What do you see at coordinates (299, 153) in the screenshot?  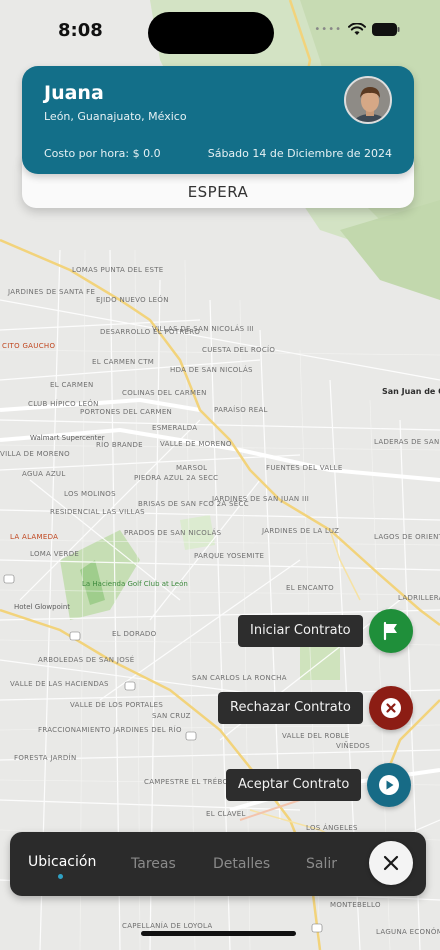 I see `contract-date: Sábado 14 de Diciembre de 2024` at bounding box center [299, 153].